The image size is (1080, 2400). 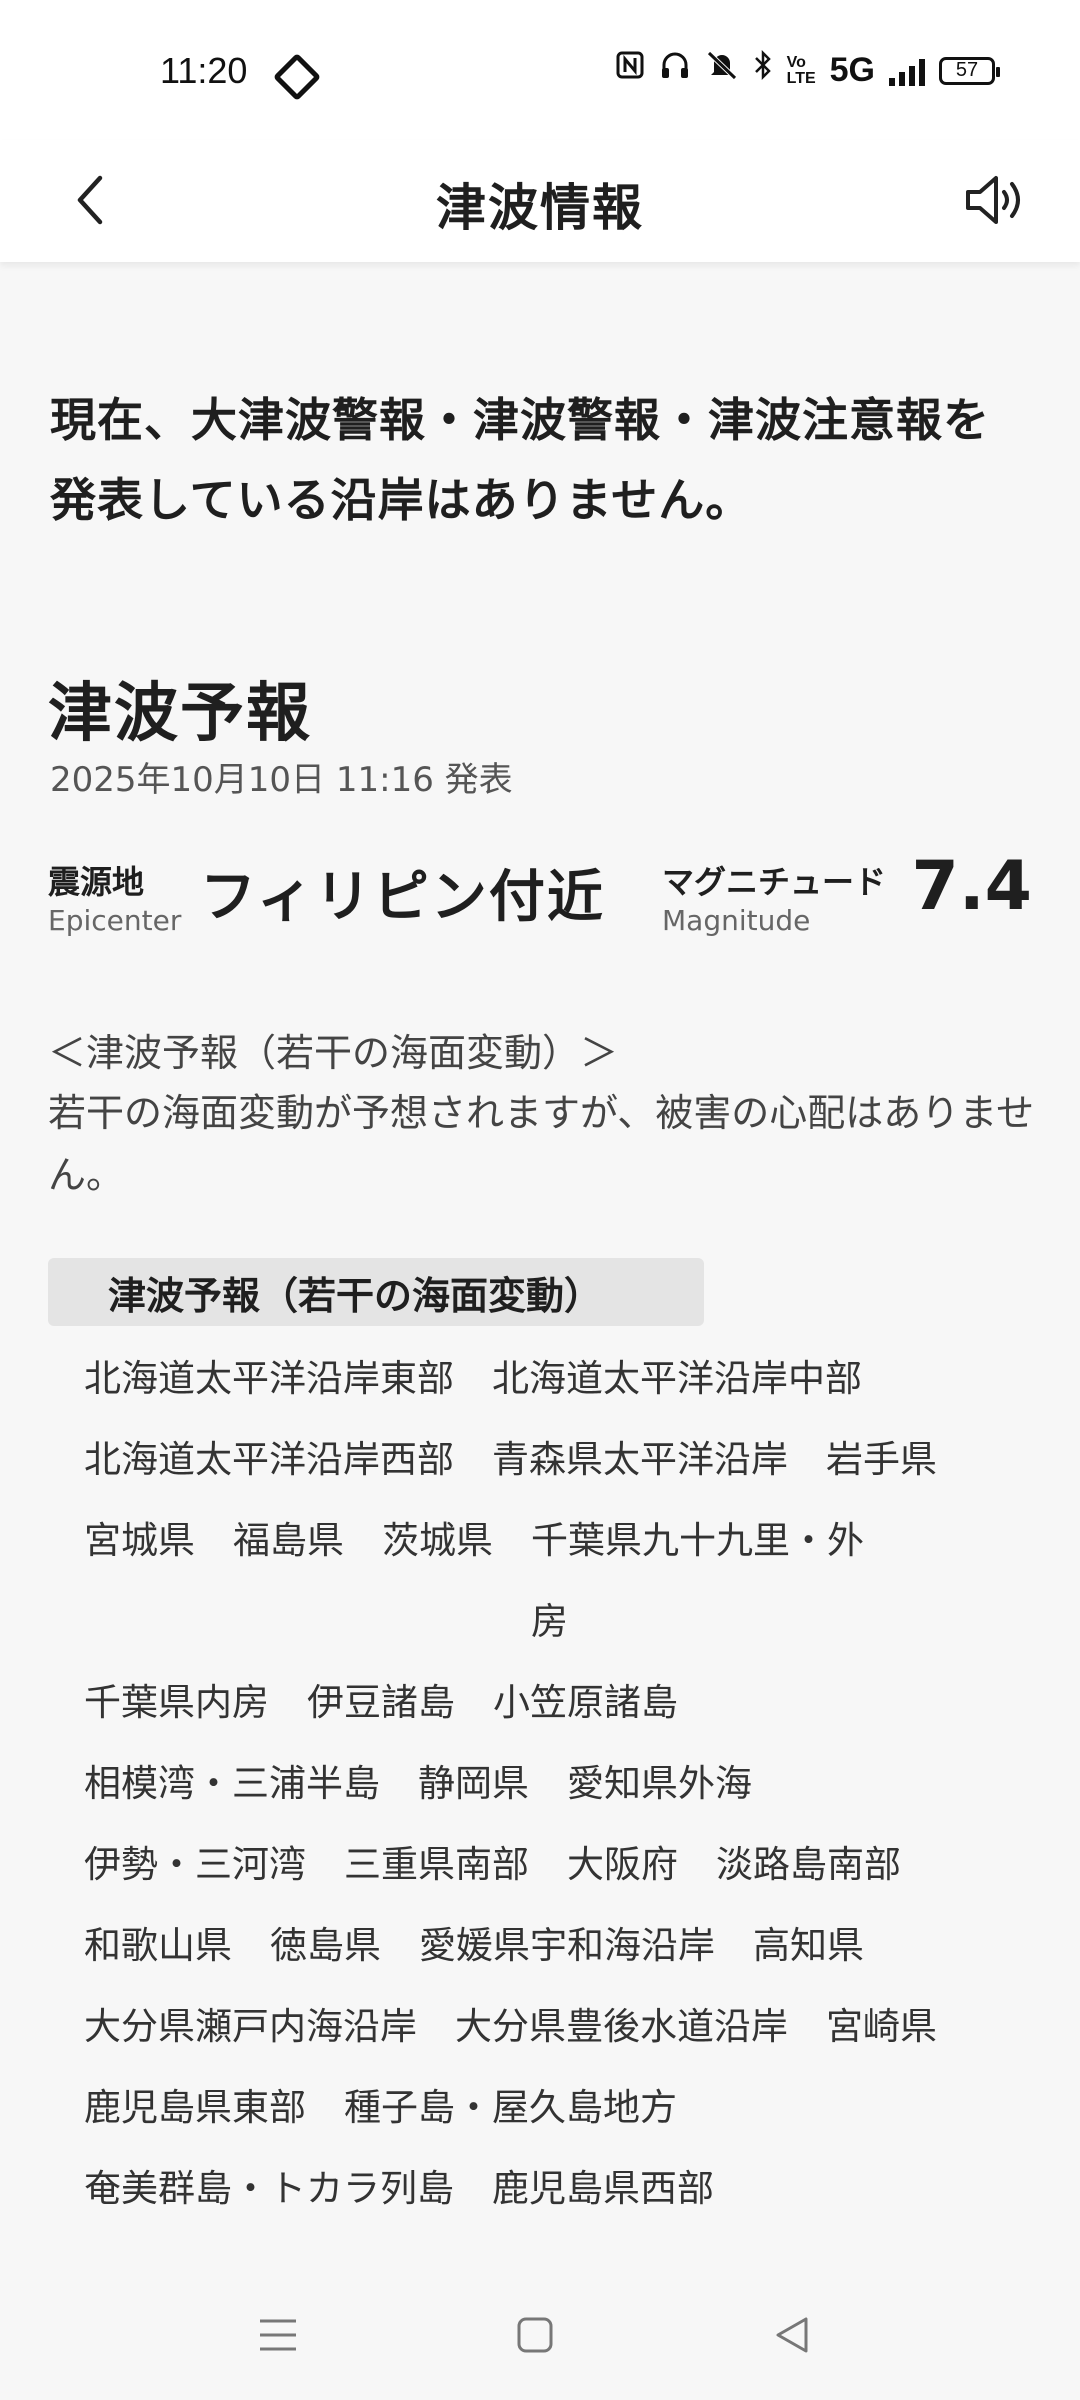 What do you see at coordinates (436, 1864) in the screenshot?
I see `region-item: 三重県南部` at bounding box center [436, 1864].